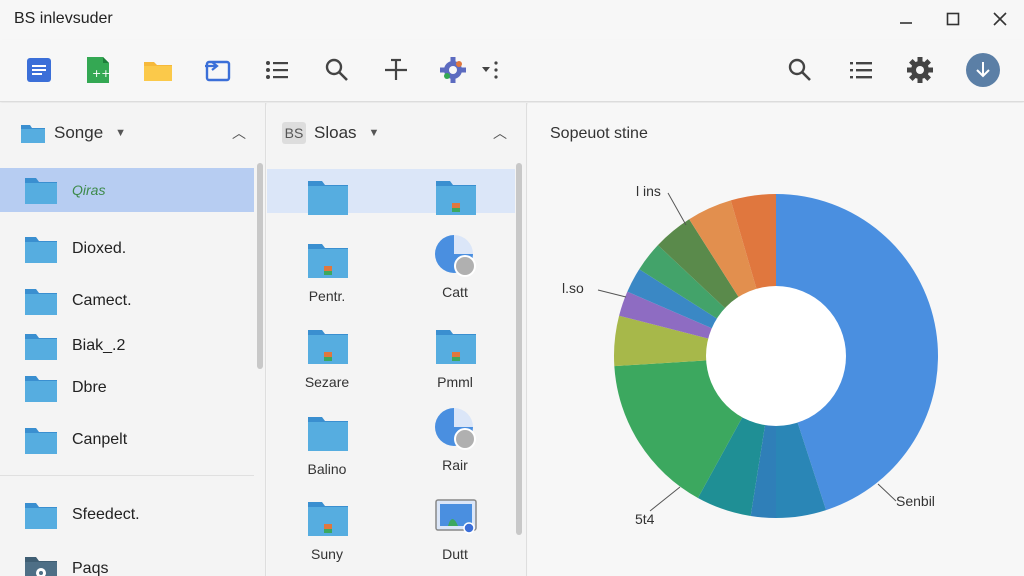 Image resolution: width=1024 pixels, height=576 pixels. I want to click on sidebar-header: Songe ▼, so click(73, 133).